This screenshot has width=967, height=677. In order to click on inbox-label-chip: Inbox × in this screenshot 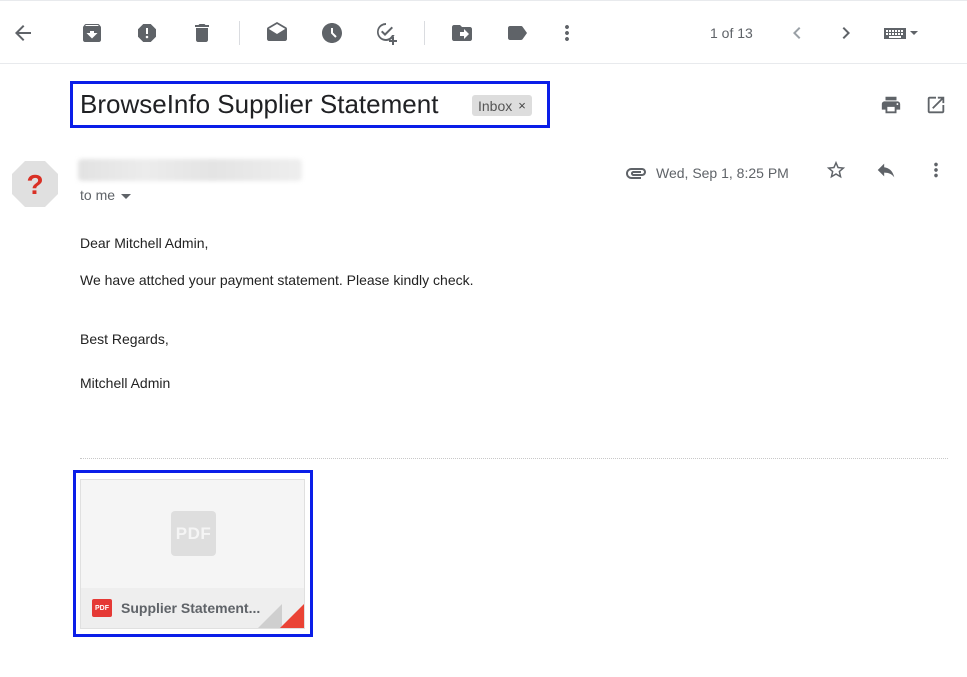, I will do `click(502, 105)`.